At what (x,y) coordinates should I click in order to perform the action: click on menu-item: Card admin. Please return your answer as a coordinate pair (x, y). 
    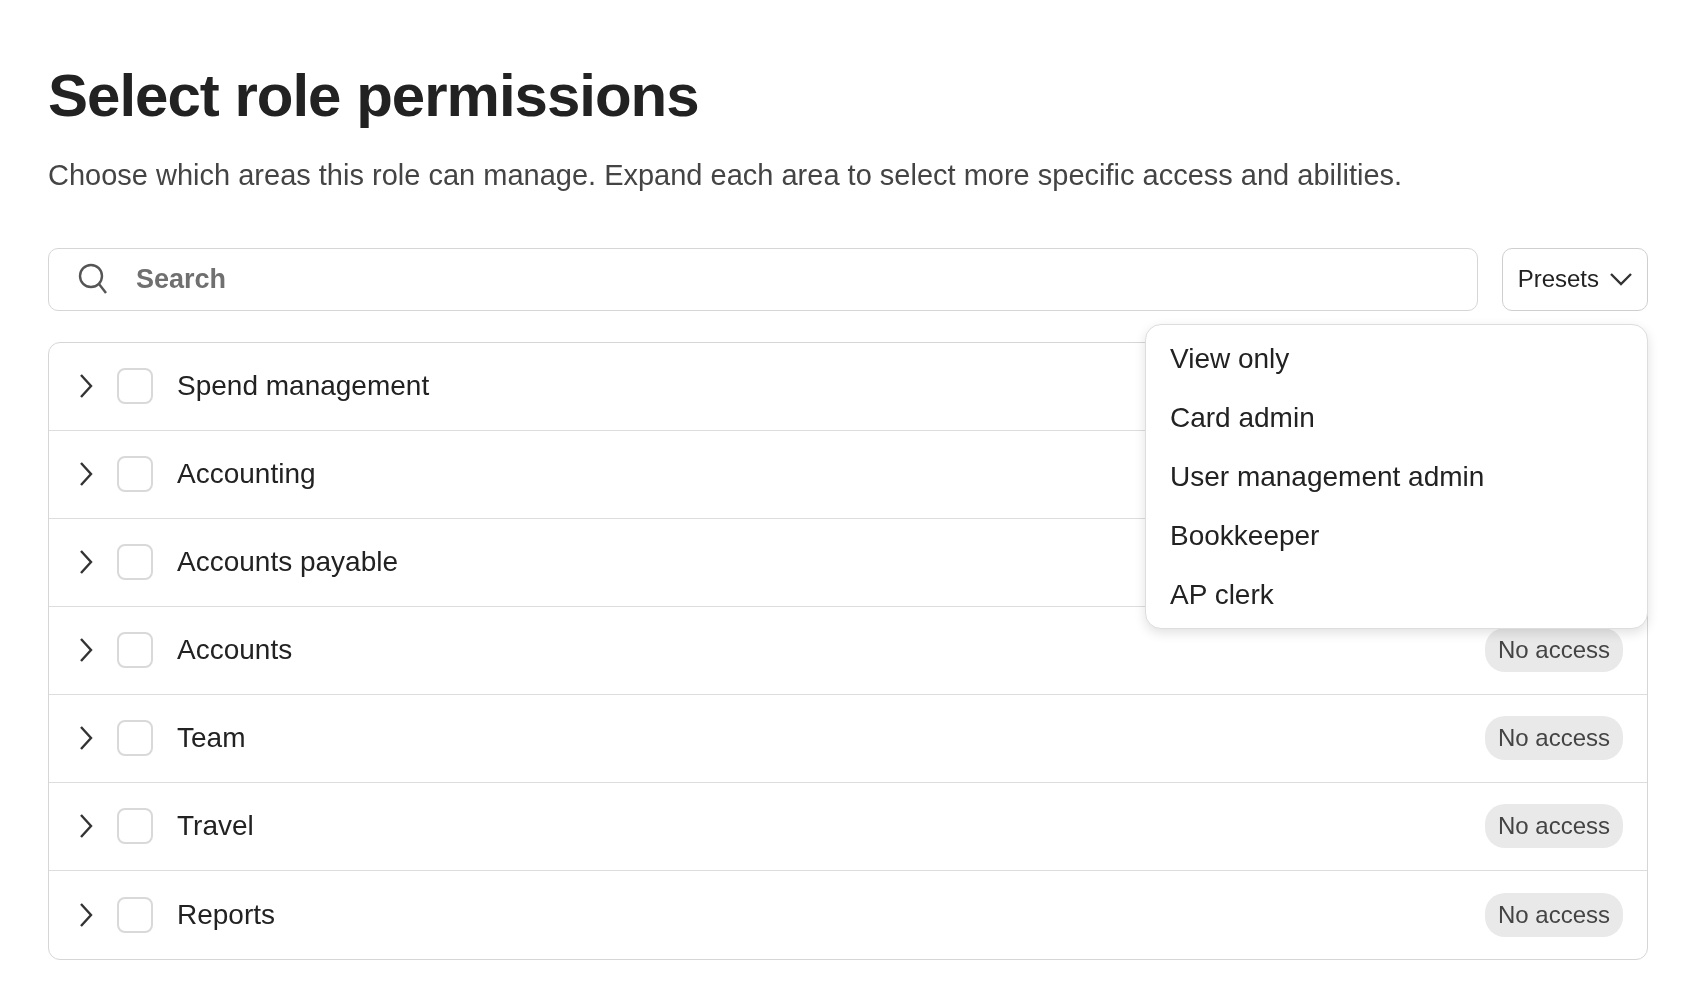
    Looking at the image, I should click on (1396, 417).